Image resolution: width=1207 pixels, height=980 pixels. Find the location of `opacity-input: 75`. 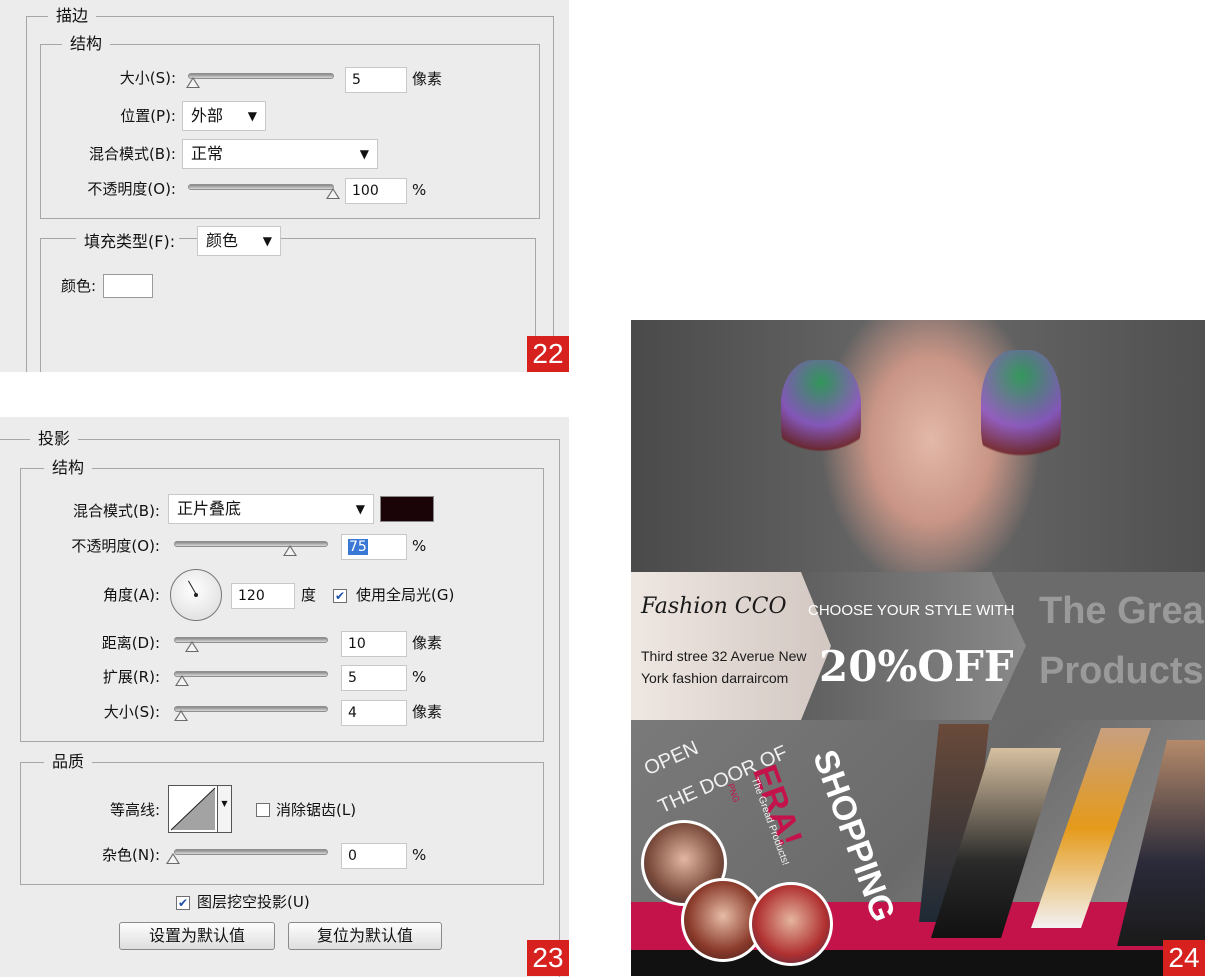

opacity-input: 75 is located at coordinates (374, 547).